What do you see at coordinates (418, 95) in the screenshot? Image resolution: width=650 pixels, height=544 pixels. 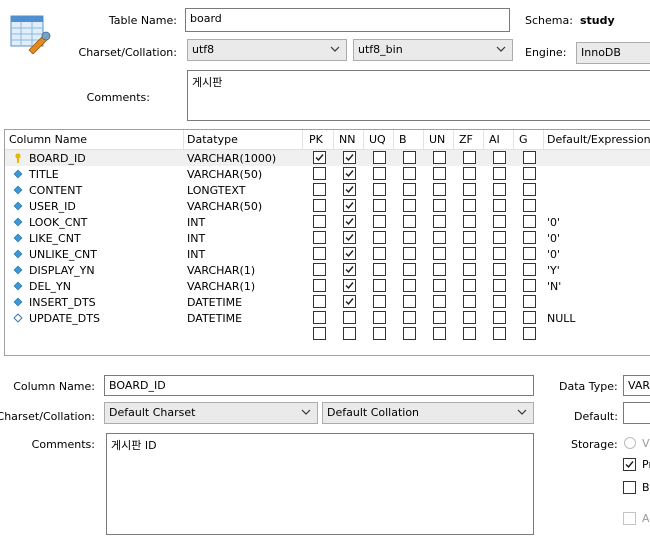 I see `table-comments-textarea: 게시판` at bounding box center [418, 95].